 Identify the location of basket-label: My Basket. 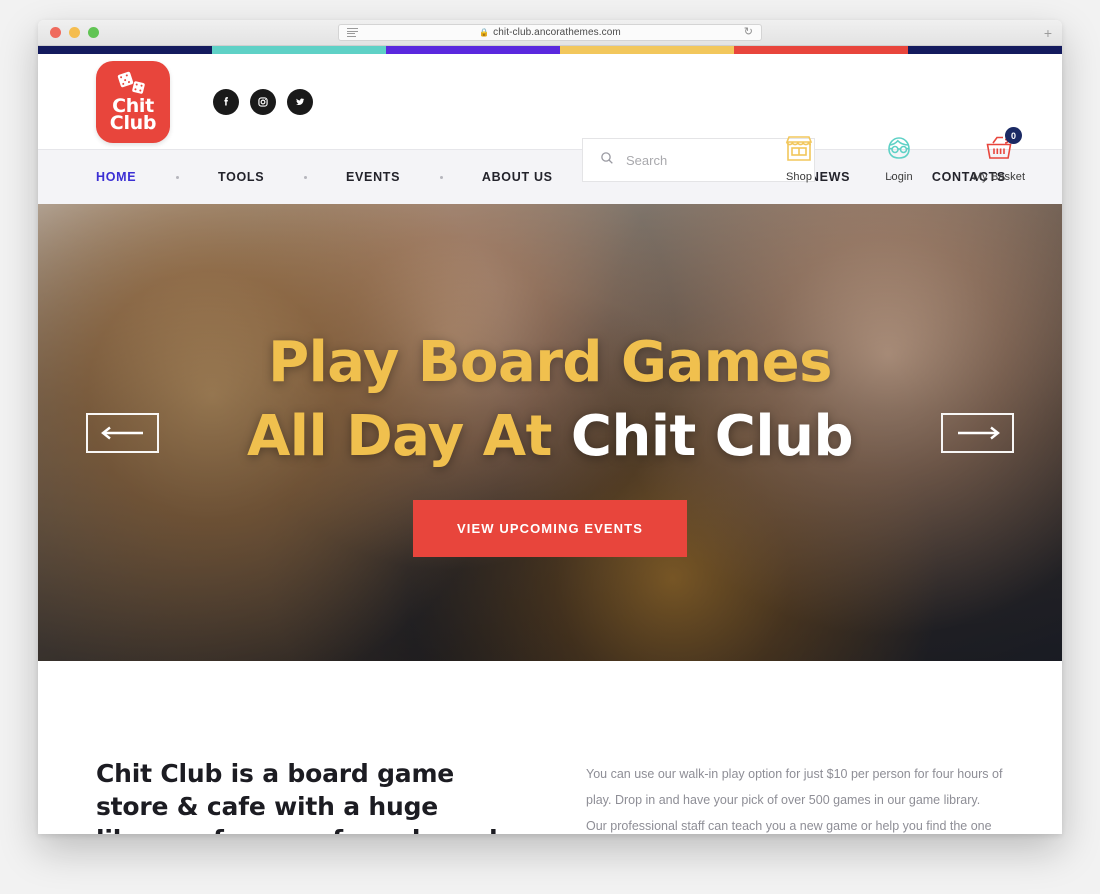
(999, 177).